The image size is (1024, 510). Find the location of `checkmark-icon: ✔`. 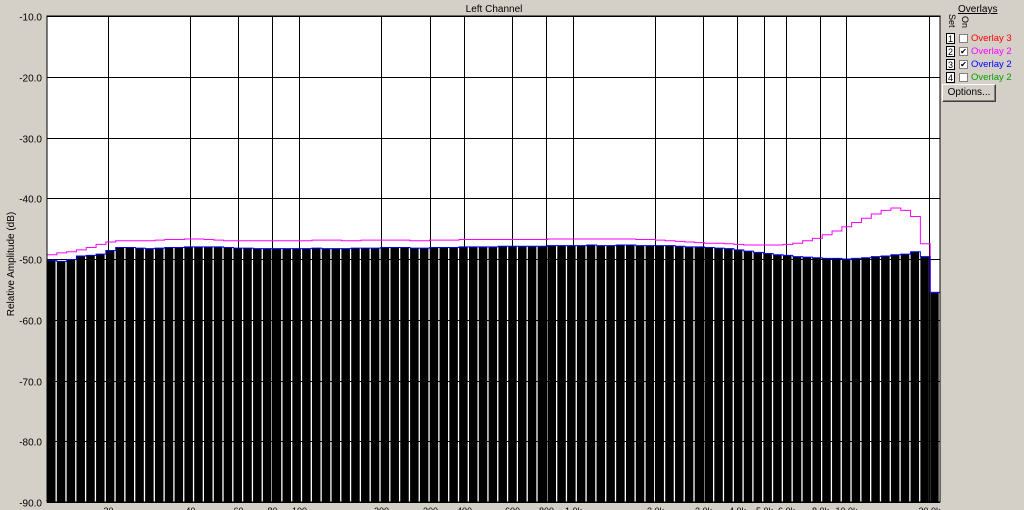

checkmark-icon: ✔ is located at coordinates (963, 64).